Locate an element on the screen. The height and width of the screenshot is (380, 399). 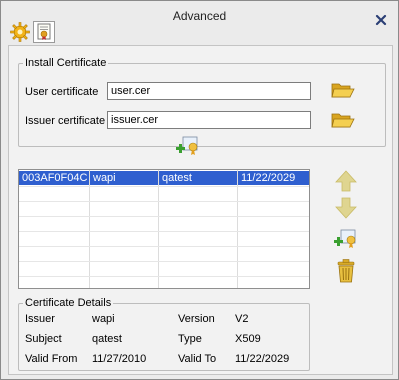
issuer-certificate-label: Issuer certificate is located at coordinates (65, 121).